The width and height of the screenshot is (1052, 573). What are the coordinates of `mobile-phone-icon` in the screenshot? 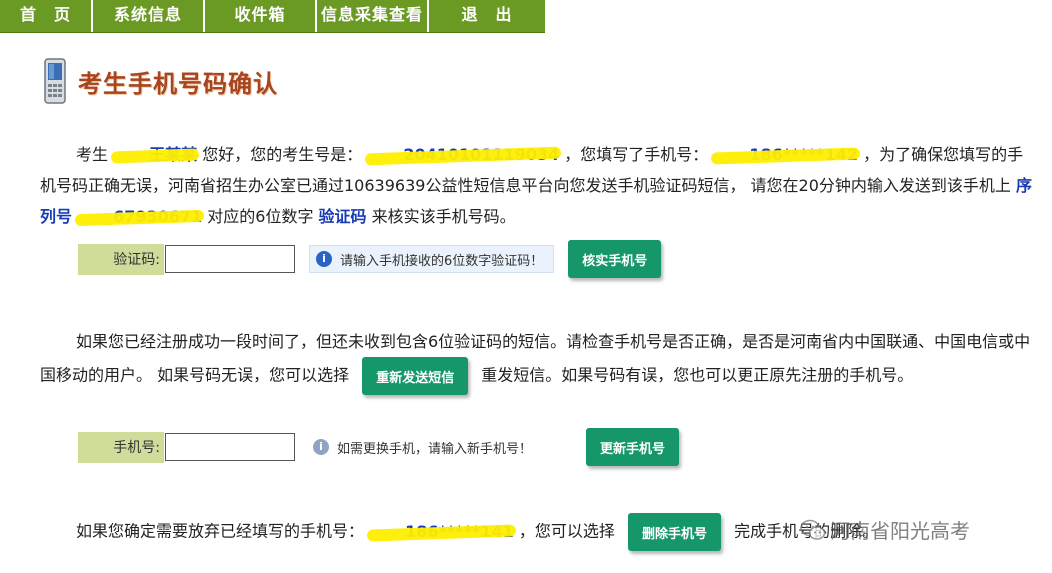 It's located at (55, 81).